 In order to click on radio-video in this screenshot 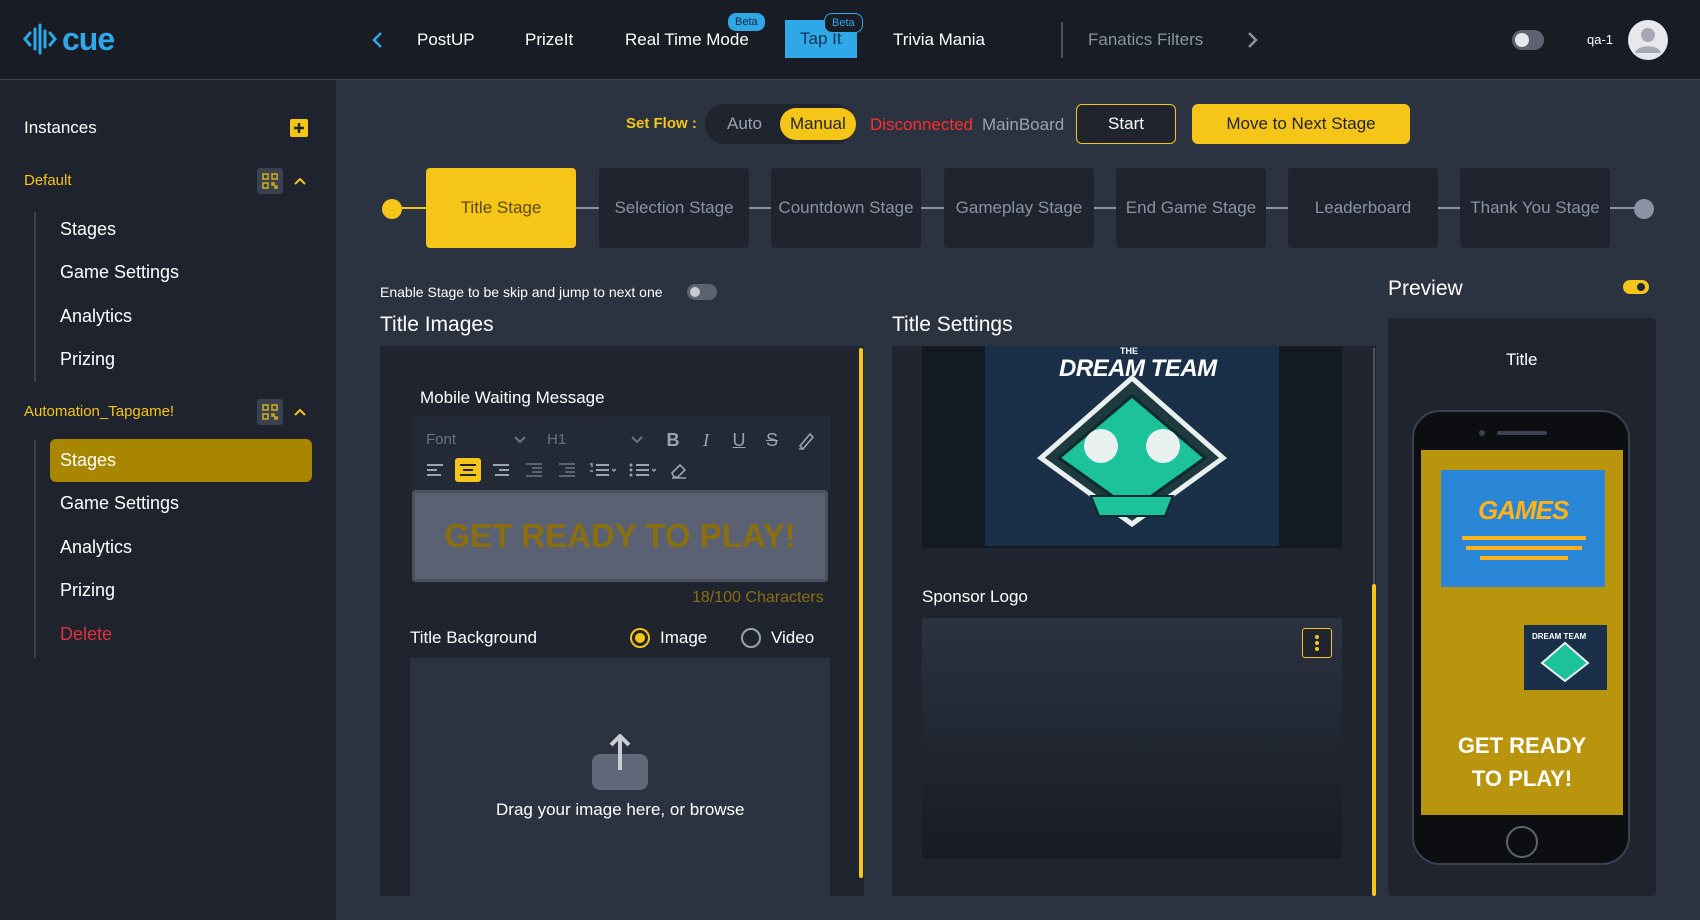, I will do `click(751, 638)`.